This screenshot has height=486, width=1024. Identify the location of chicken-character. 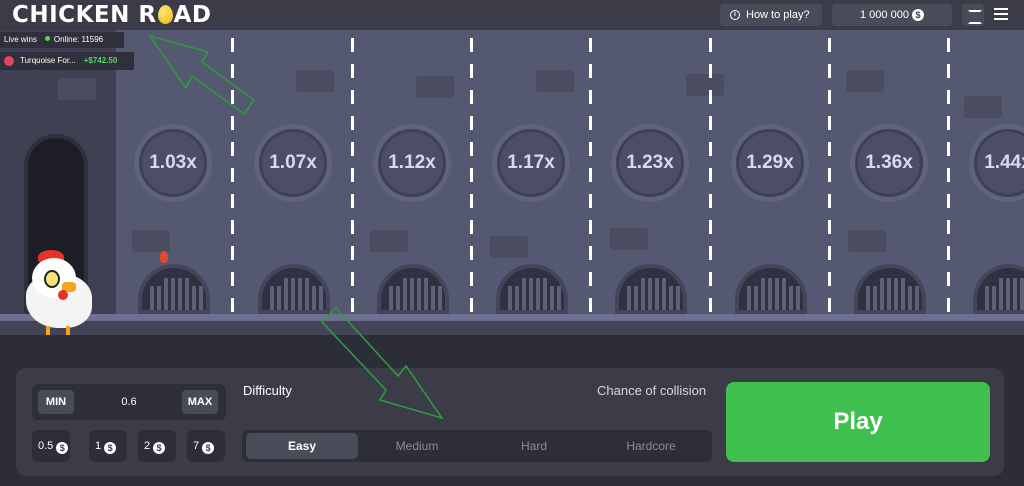
(59, 291).